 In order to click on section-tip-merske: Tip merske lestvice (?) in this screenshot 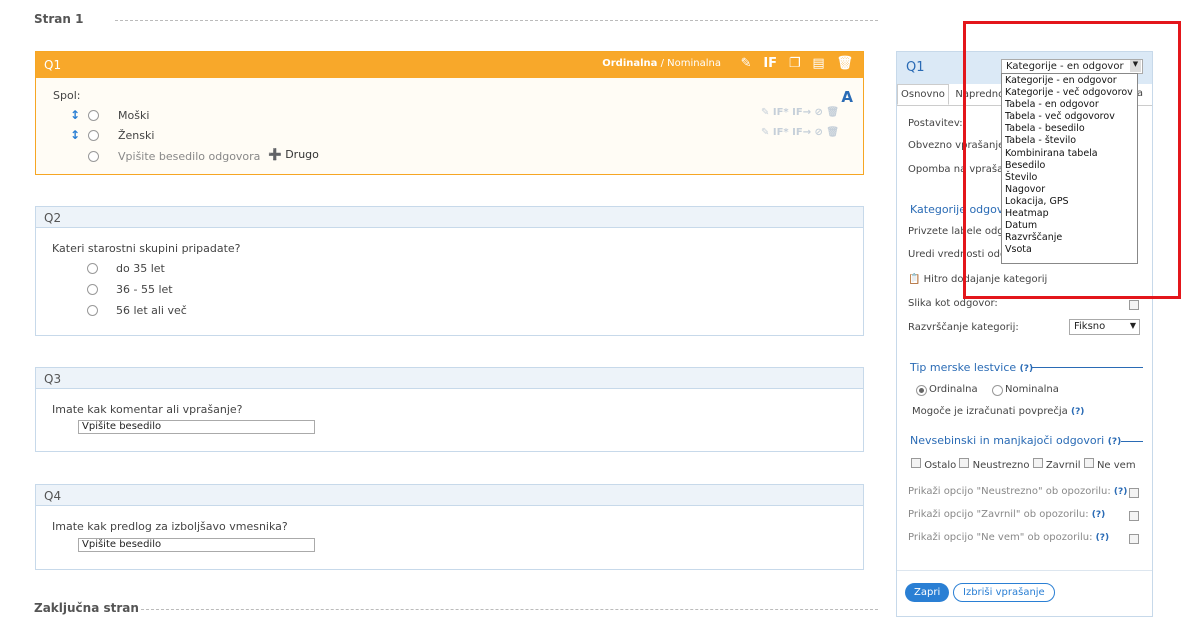, I will do `click(971, 367)`.